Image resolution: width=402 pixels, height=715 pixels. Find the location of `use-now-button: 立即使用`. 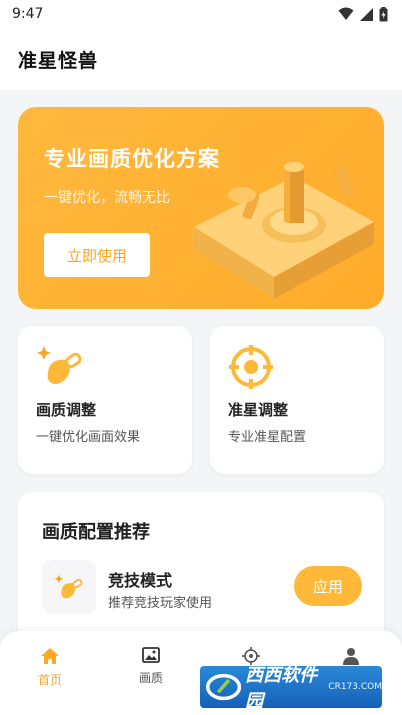

use-now-button: 立即使用 is located at coordinates (97, 255).